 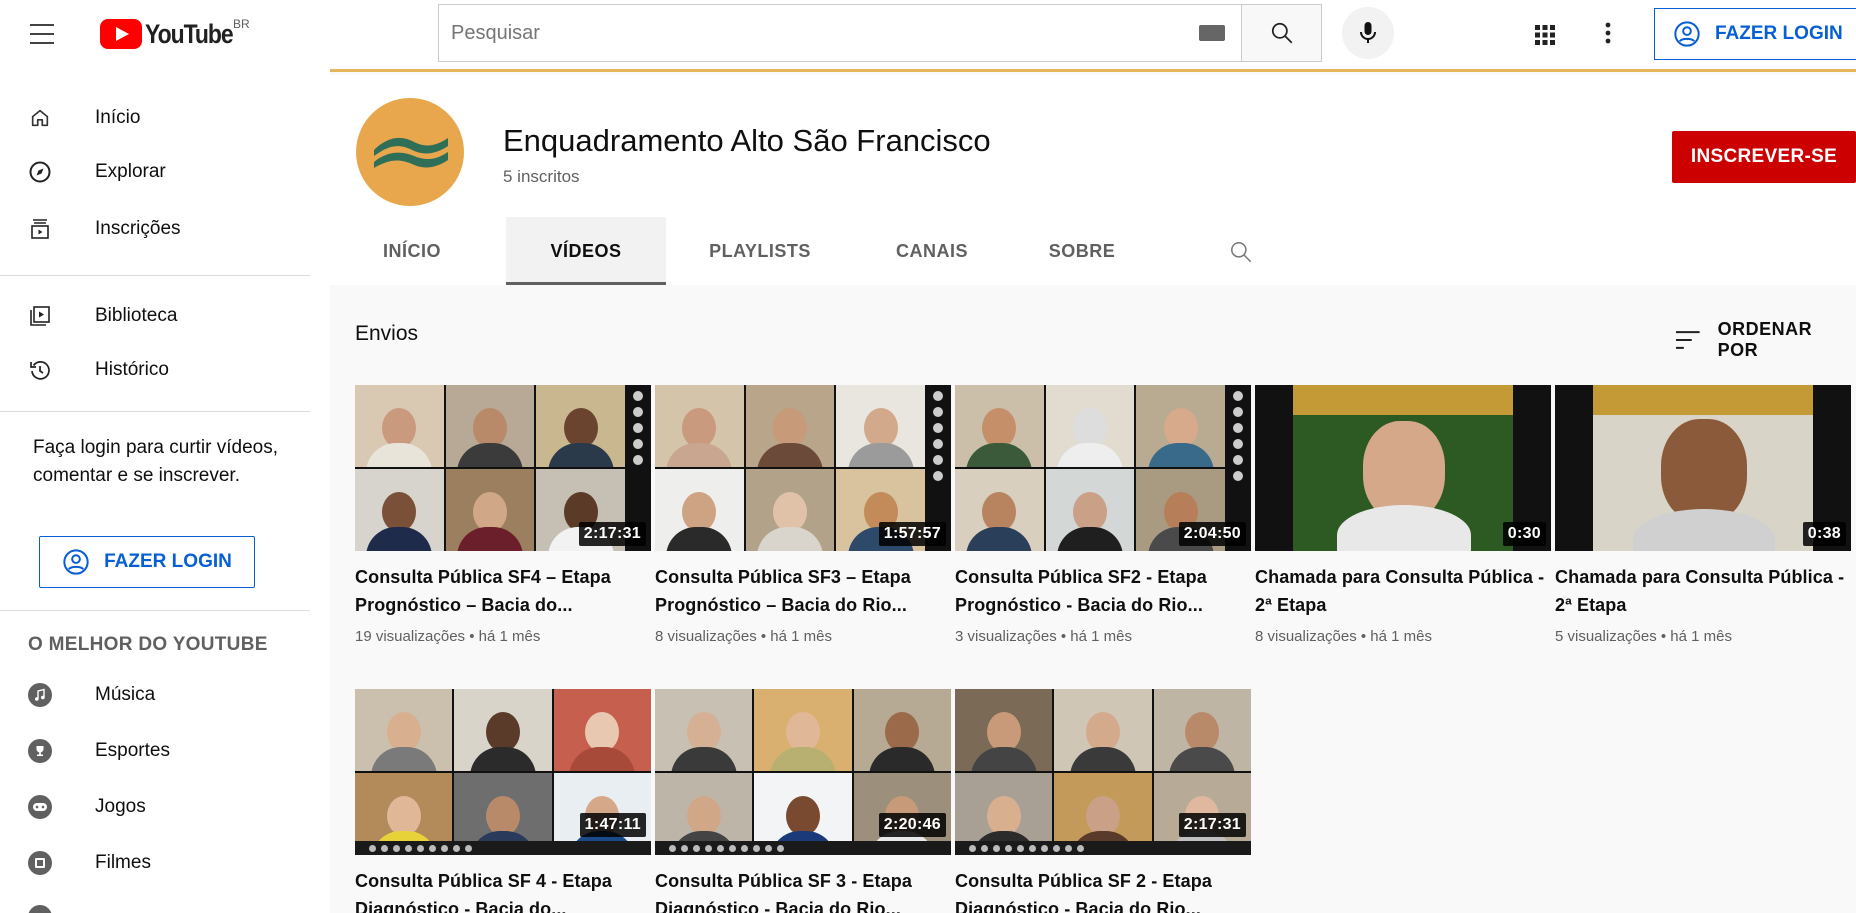 What do you see at coordinates (84, 118) in the screenshot?
I see `sidebar-item-inicio: Início` at bounding box center [84, 118].